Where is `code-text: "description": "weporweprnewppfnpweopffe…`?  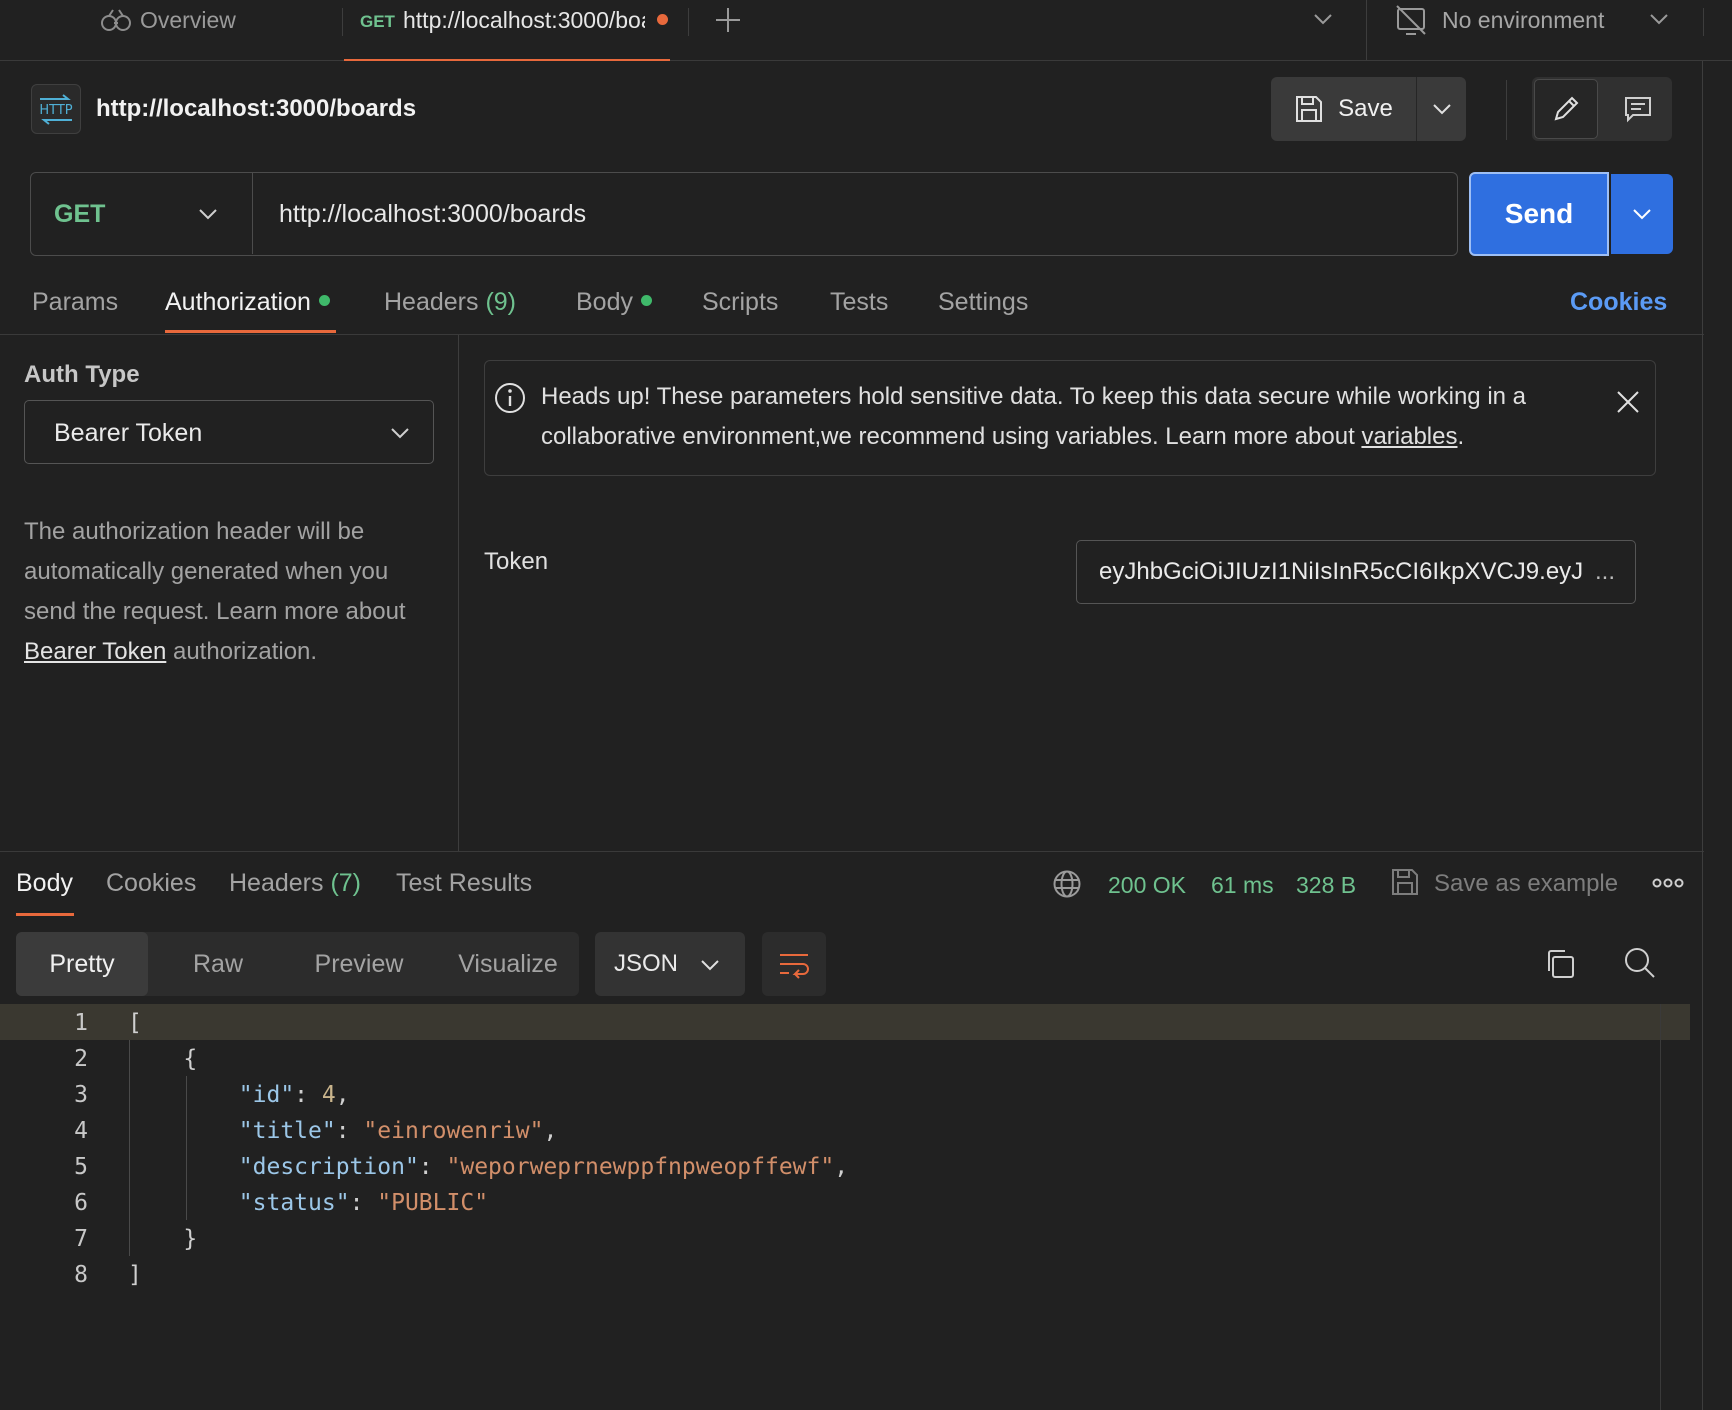 code-text: "description": "weporweprnewppfnpweopffe… is located at coordinates (543, 1167).